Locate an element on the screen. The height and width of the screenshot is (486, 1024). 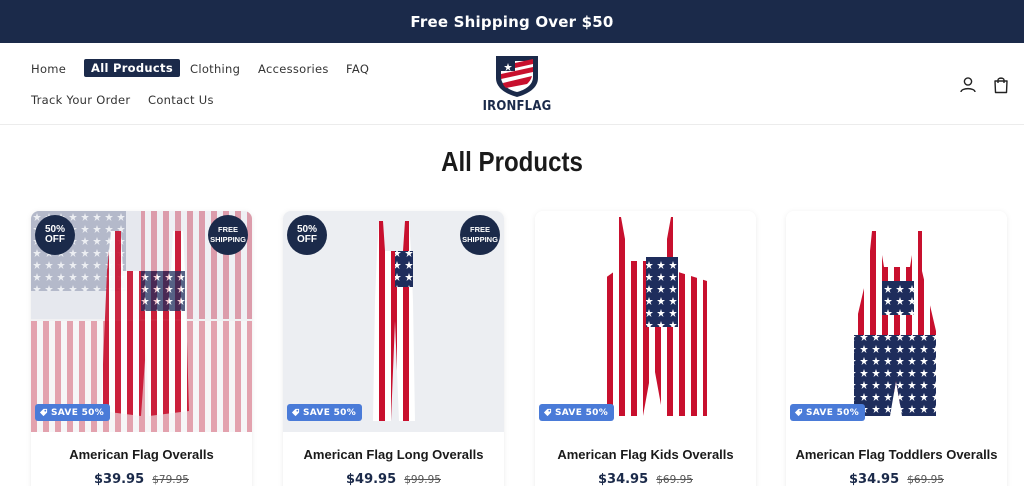
announcement-bar: Free Shipping Over $50 is located at coordinates (512, 21).